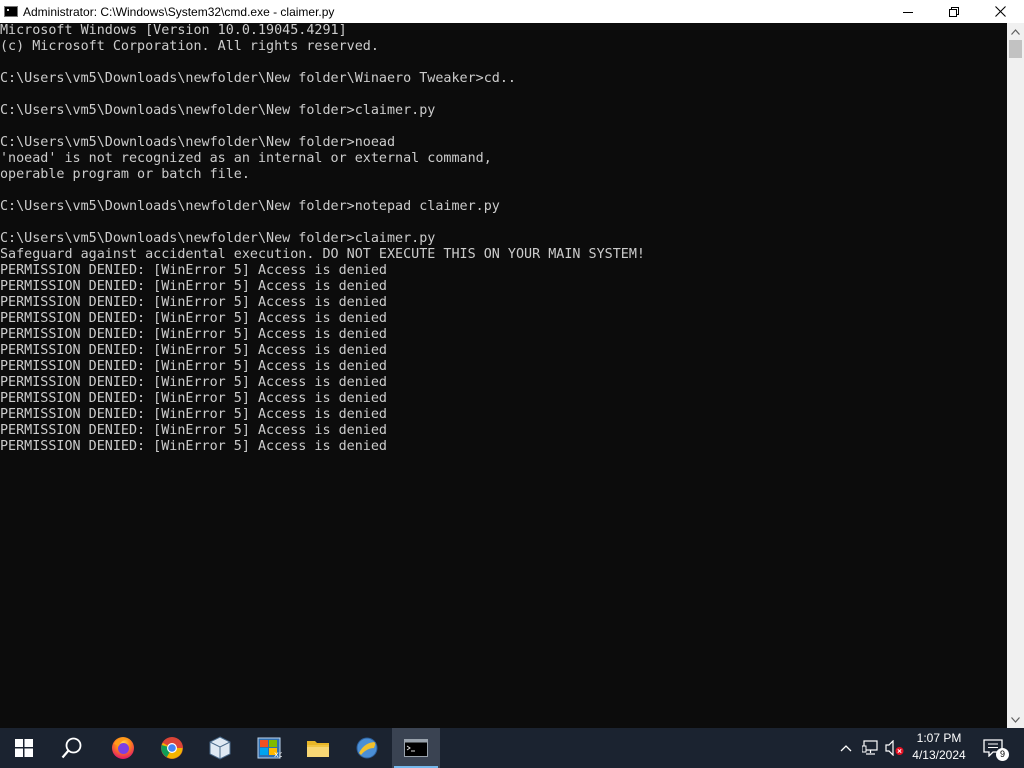  I want to click on start-button, so click(24, 748).